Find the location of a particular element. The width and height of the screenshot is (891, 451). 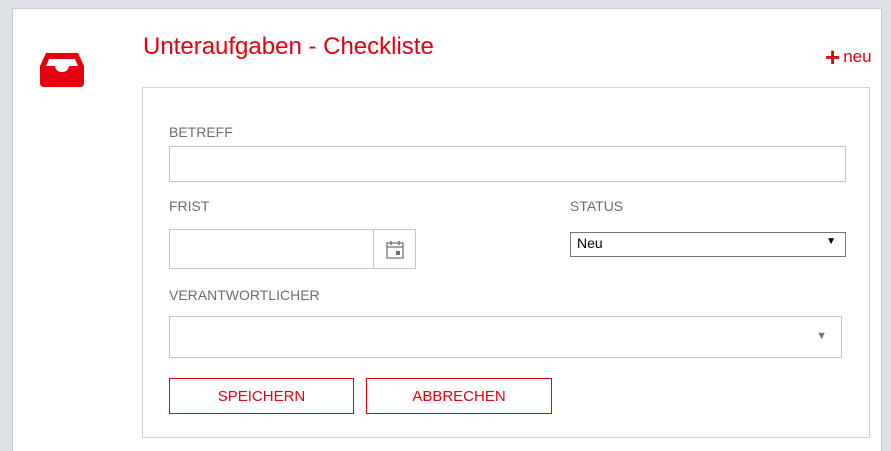

calendar-button is located at coordinates (394, 249).